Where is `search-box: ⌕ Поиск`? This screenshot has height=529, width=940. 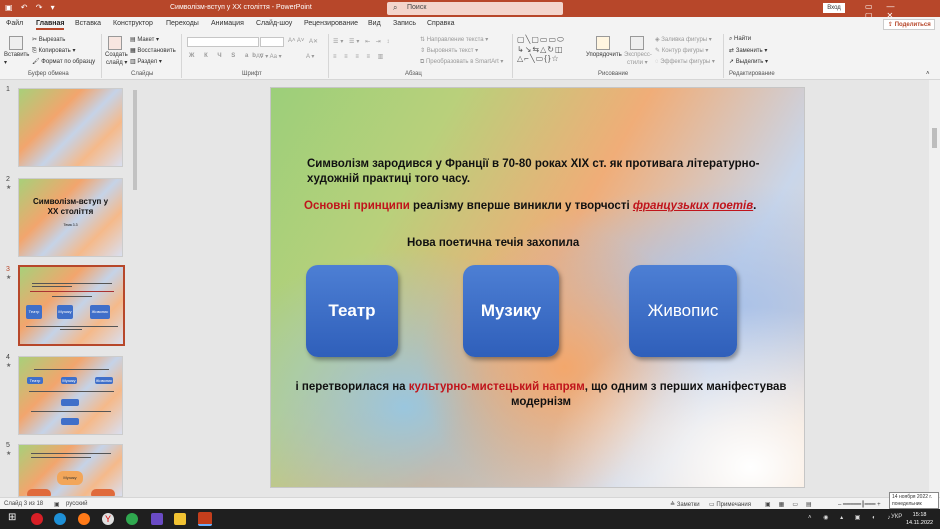 search-box: ⌕ Поиск is located at coordinates (475, 8).